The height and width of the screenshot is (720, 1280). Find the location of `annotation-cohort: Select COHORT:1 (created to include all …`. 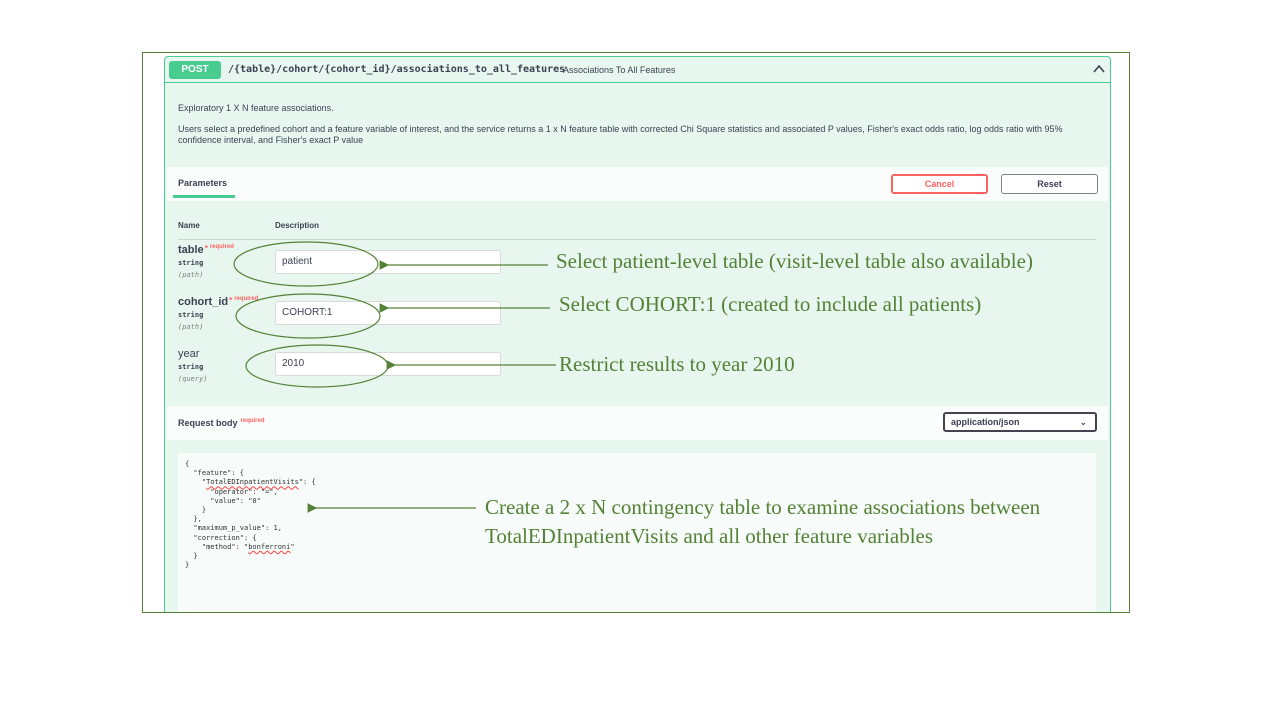

annotation-cohort: Select COHORT:1 (created to include all … is located at coordinates (770, 304).